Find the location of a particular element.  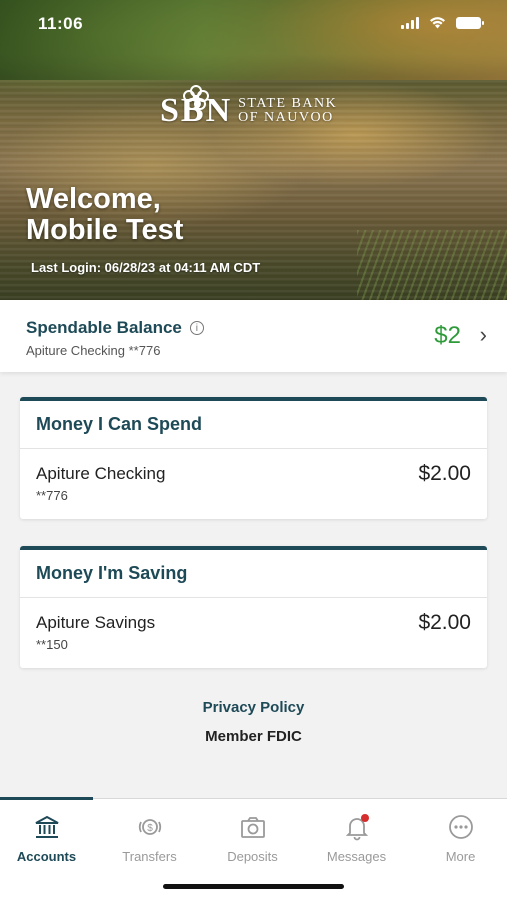

account-number: **150 is located at coordinates (52, 644).